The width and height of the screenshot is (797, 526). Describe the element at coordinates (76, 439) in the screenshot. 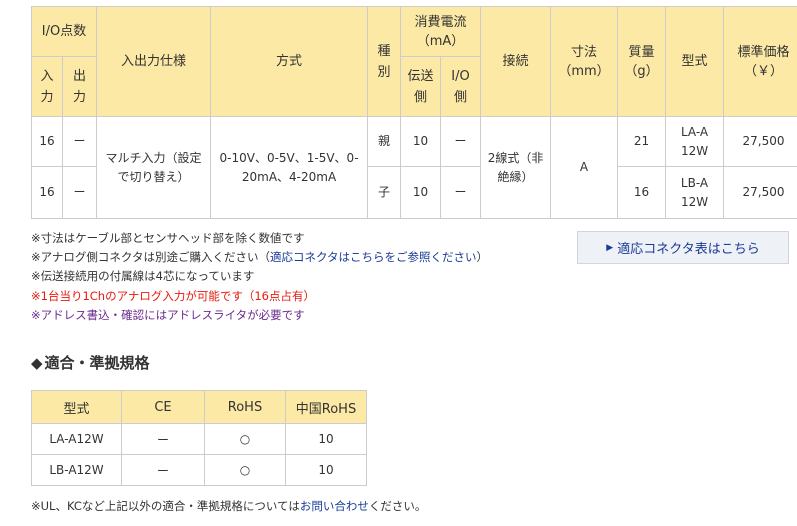

I see `std-model: LA-A12W` at that location.